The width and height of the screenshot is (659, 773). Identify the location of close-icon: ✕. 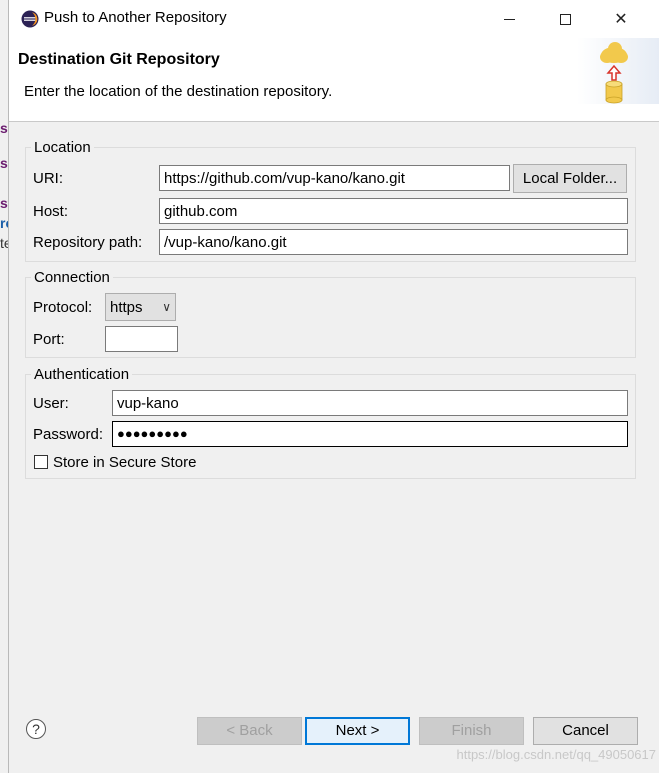
(621, 19).